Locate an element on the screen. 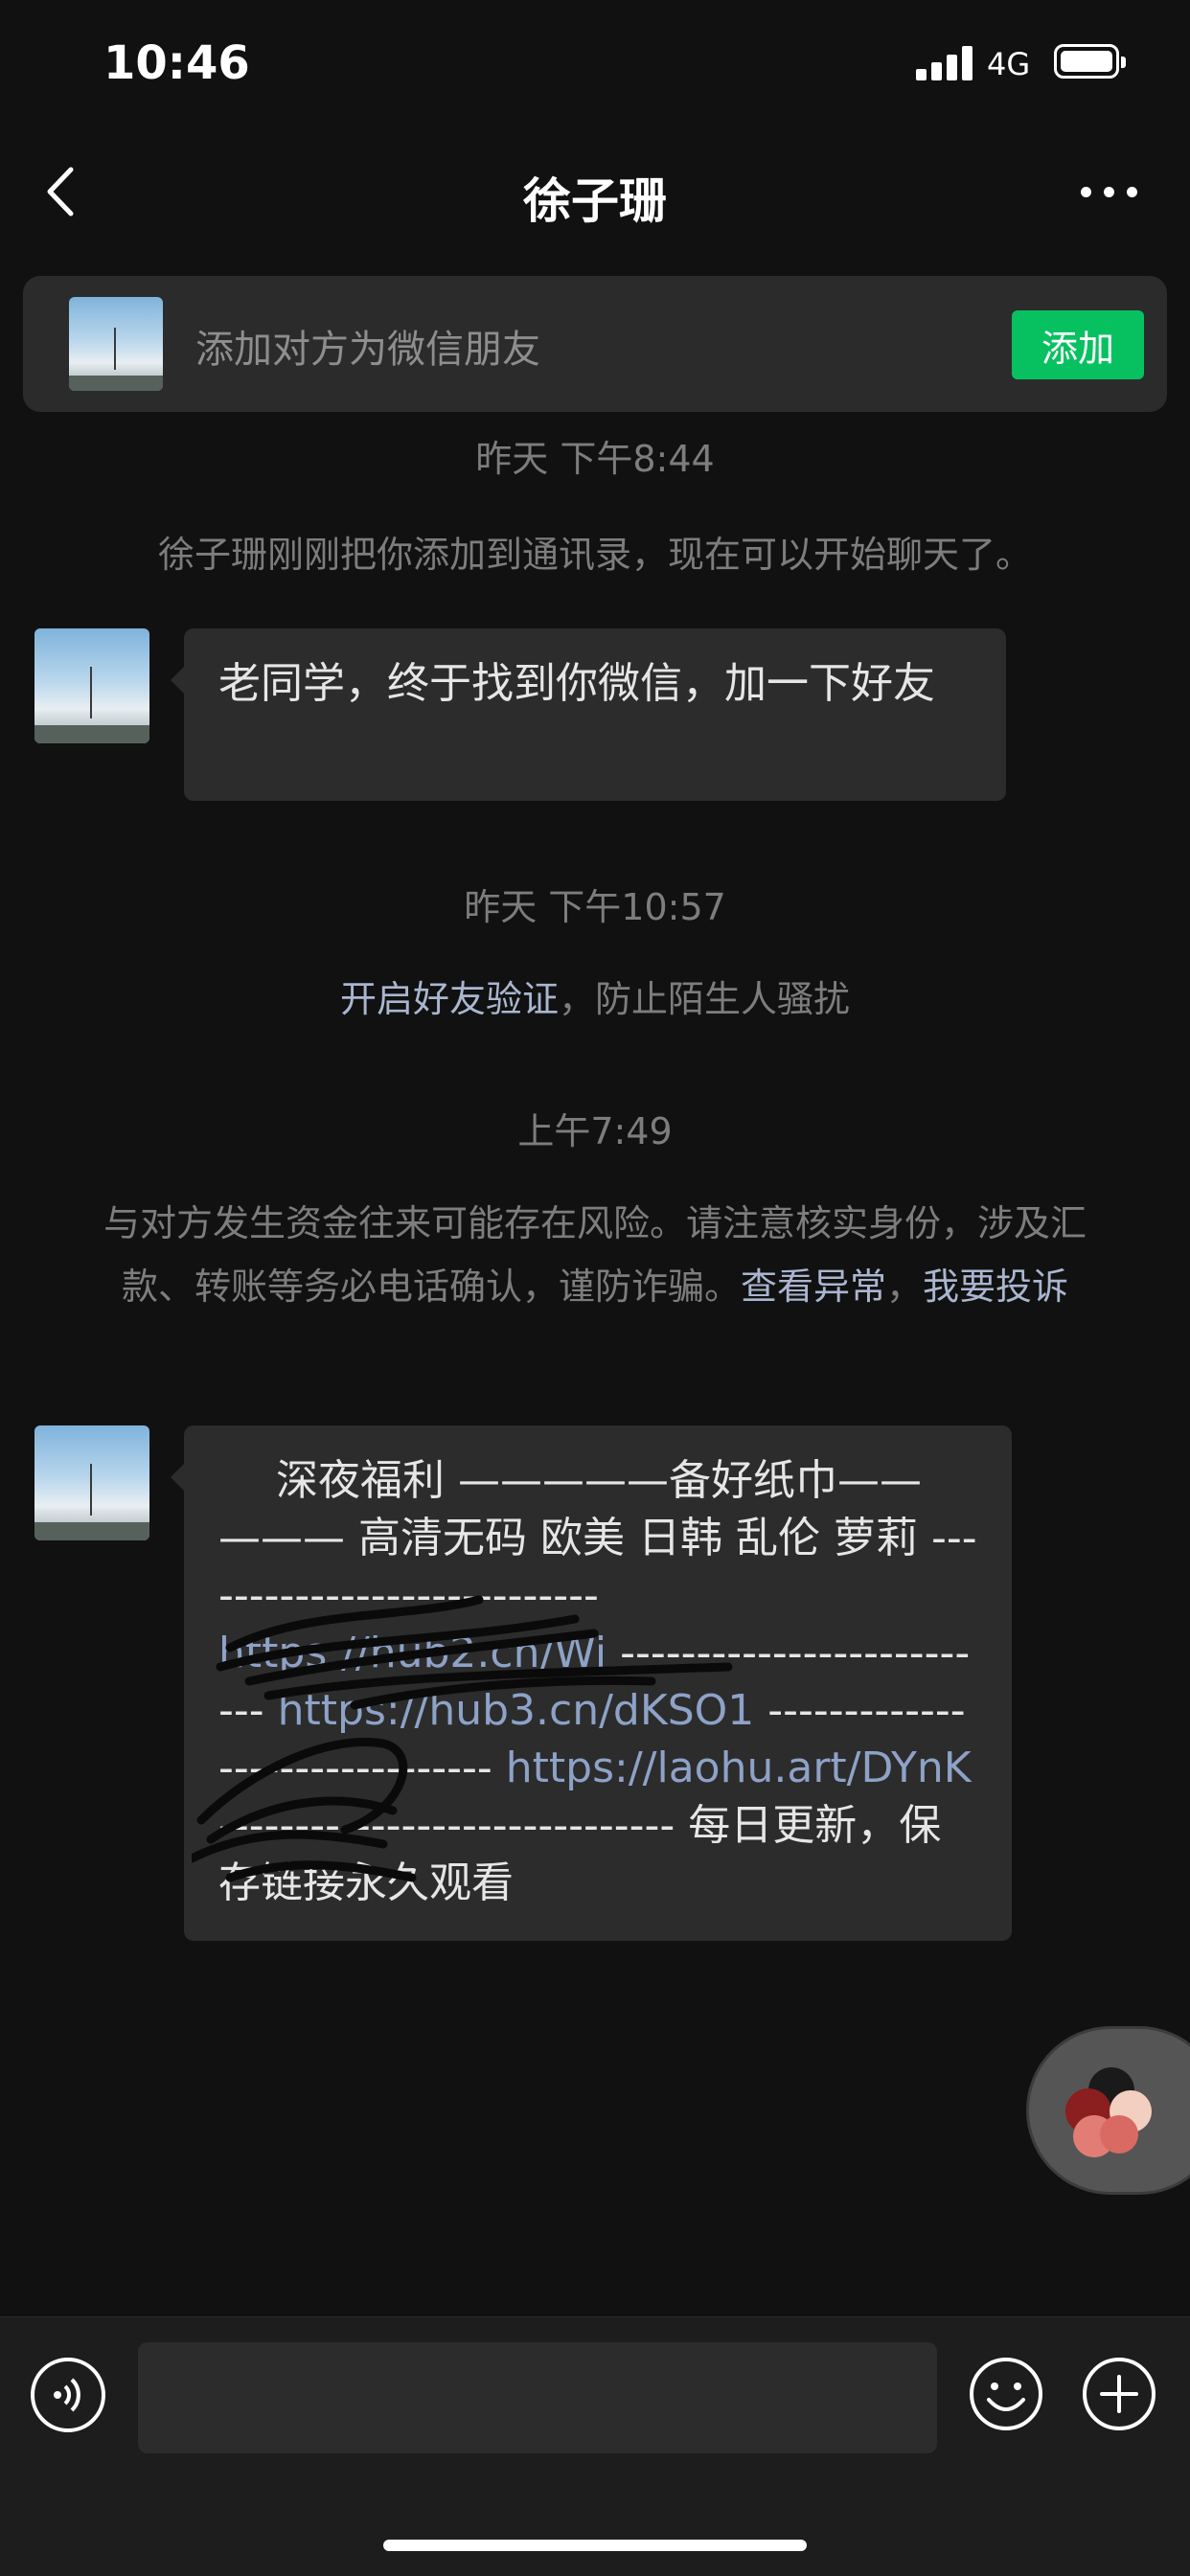 The image size is (1190, 2576). voice-button is located at coordinates (68, 2395).